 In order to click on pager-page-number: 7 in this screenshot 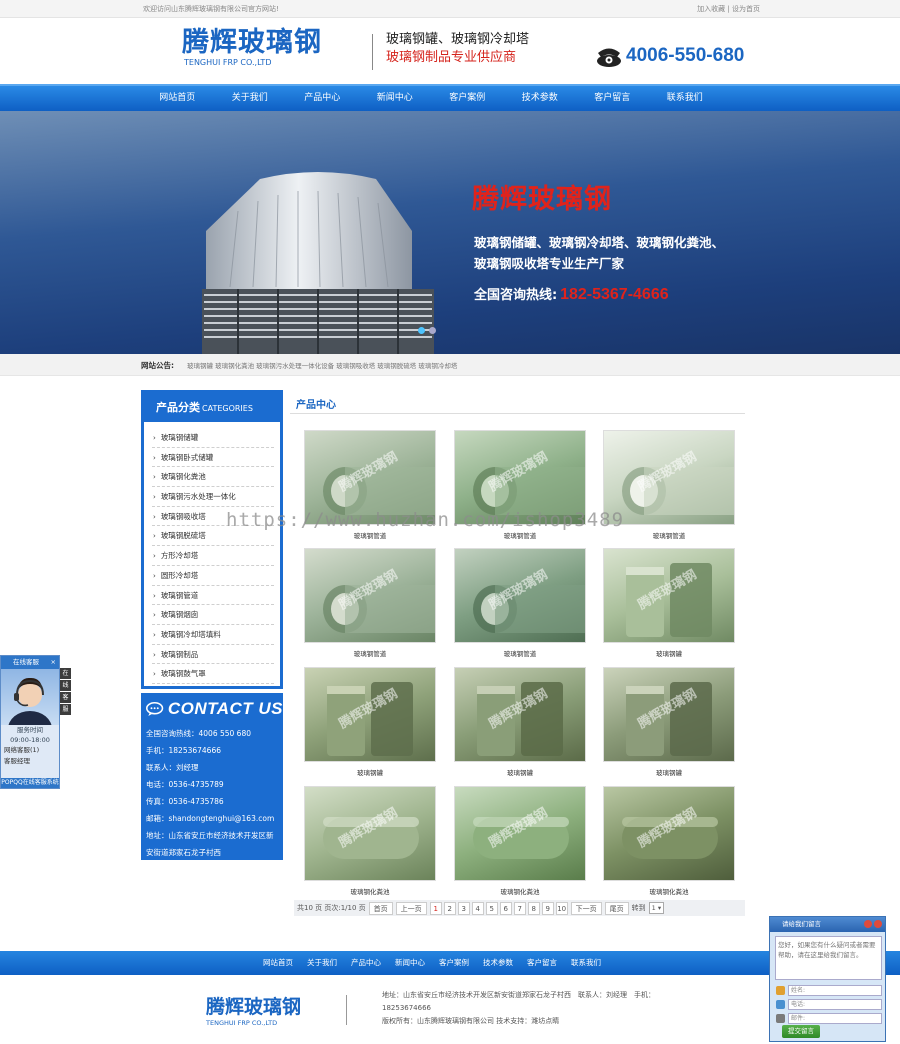, I will do `click(519, 908)`.